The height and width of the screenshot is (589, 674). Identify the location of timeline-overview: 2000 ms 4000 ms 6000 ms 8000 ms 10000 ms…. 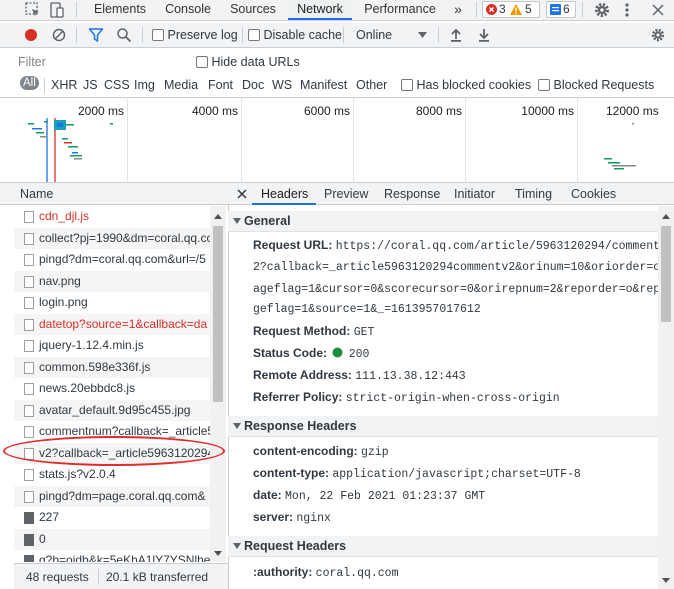
(337, 140).